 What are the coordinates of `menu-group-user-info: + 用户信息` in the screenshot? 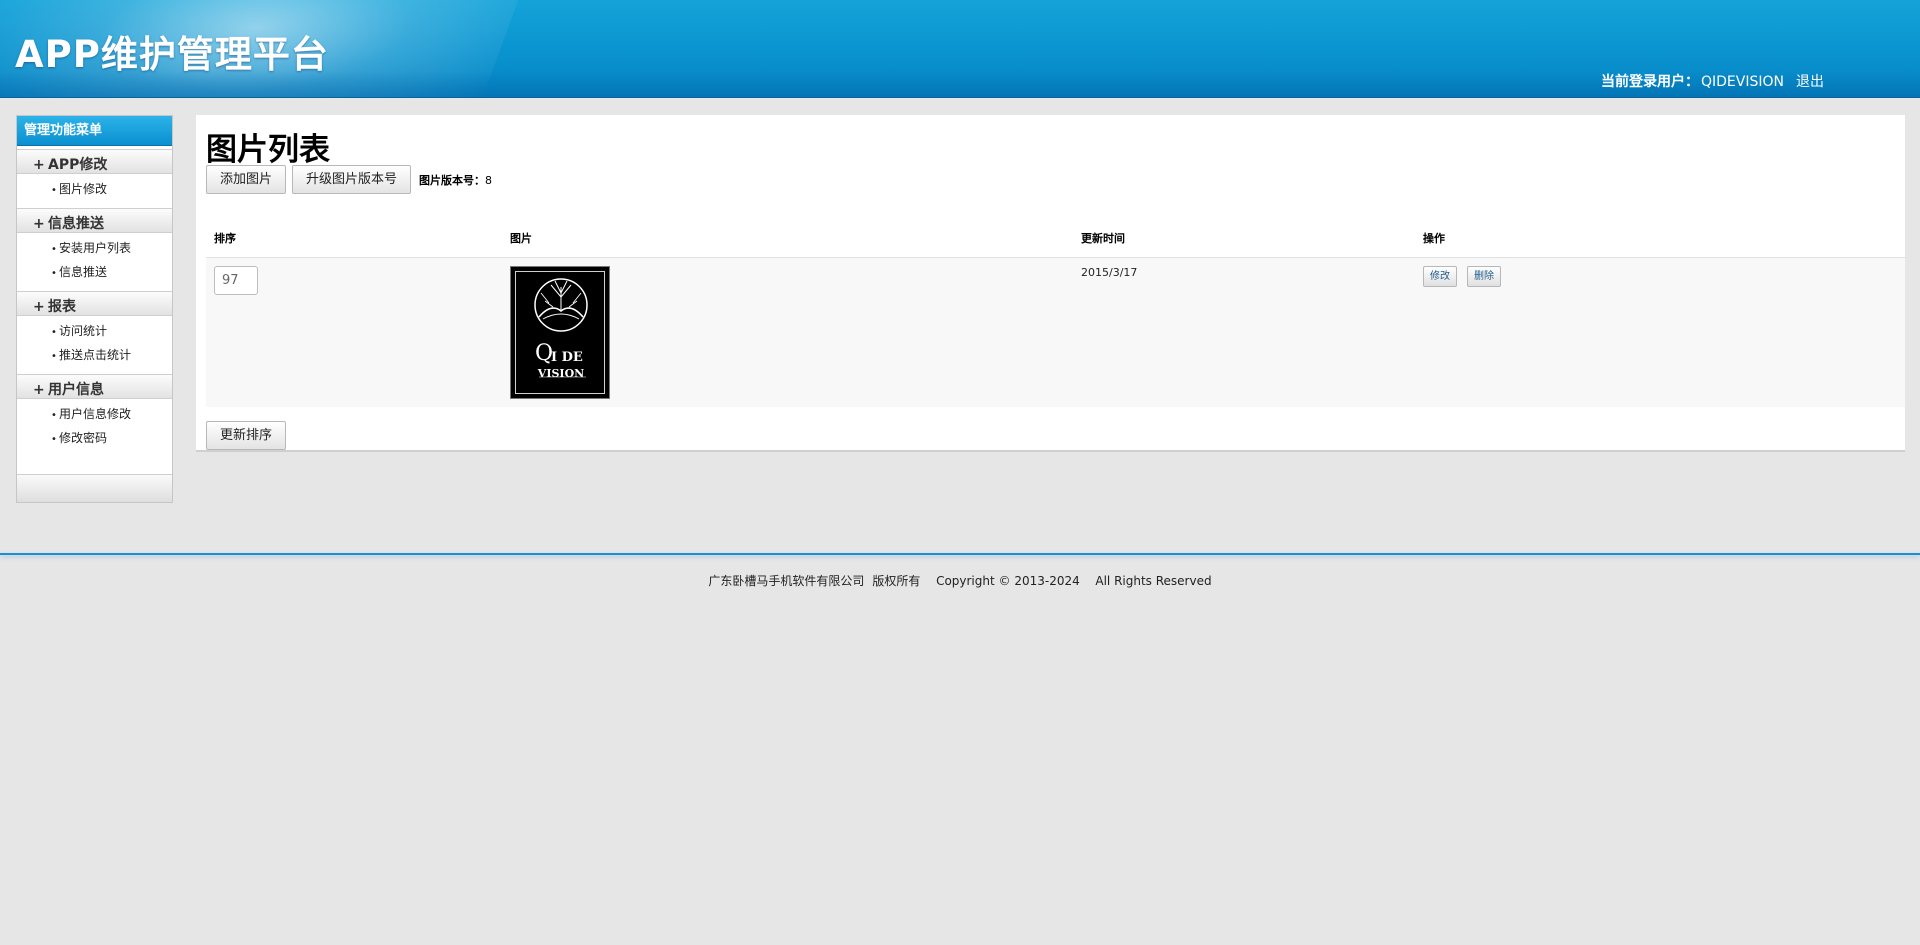 It's located at (94, 386).